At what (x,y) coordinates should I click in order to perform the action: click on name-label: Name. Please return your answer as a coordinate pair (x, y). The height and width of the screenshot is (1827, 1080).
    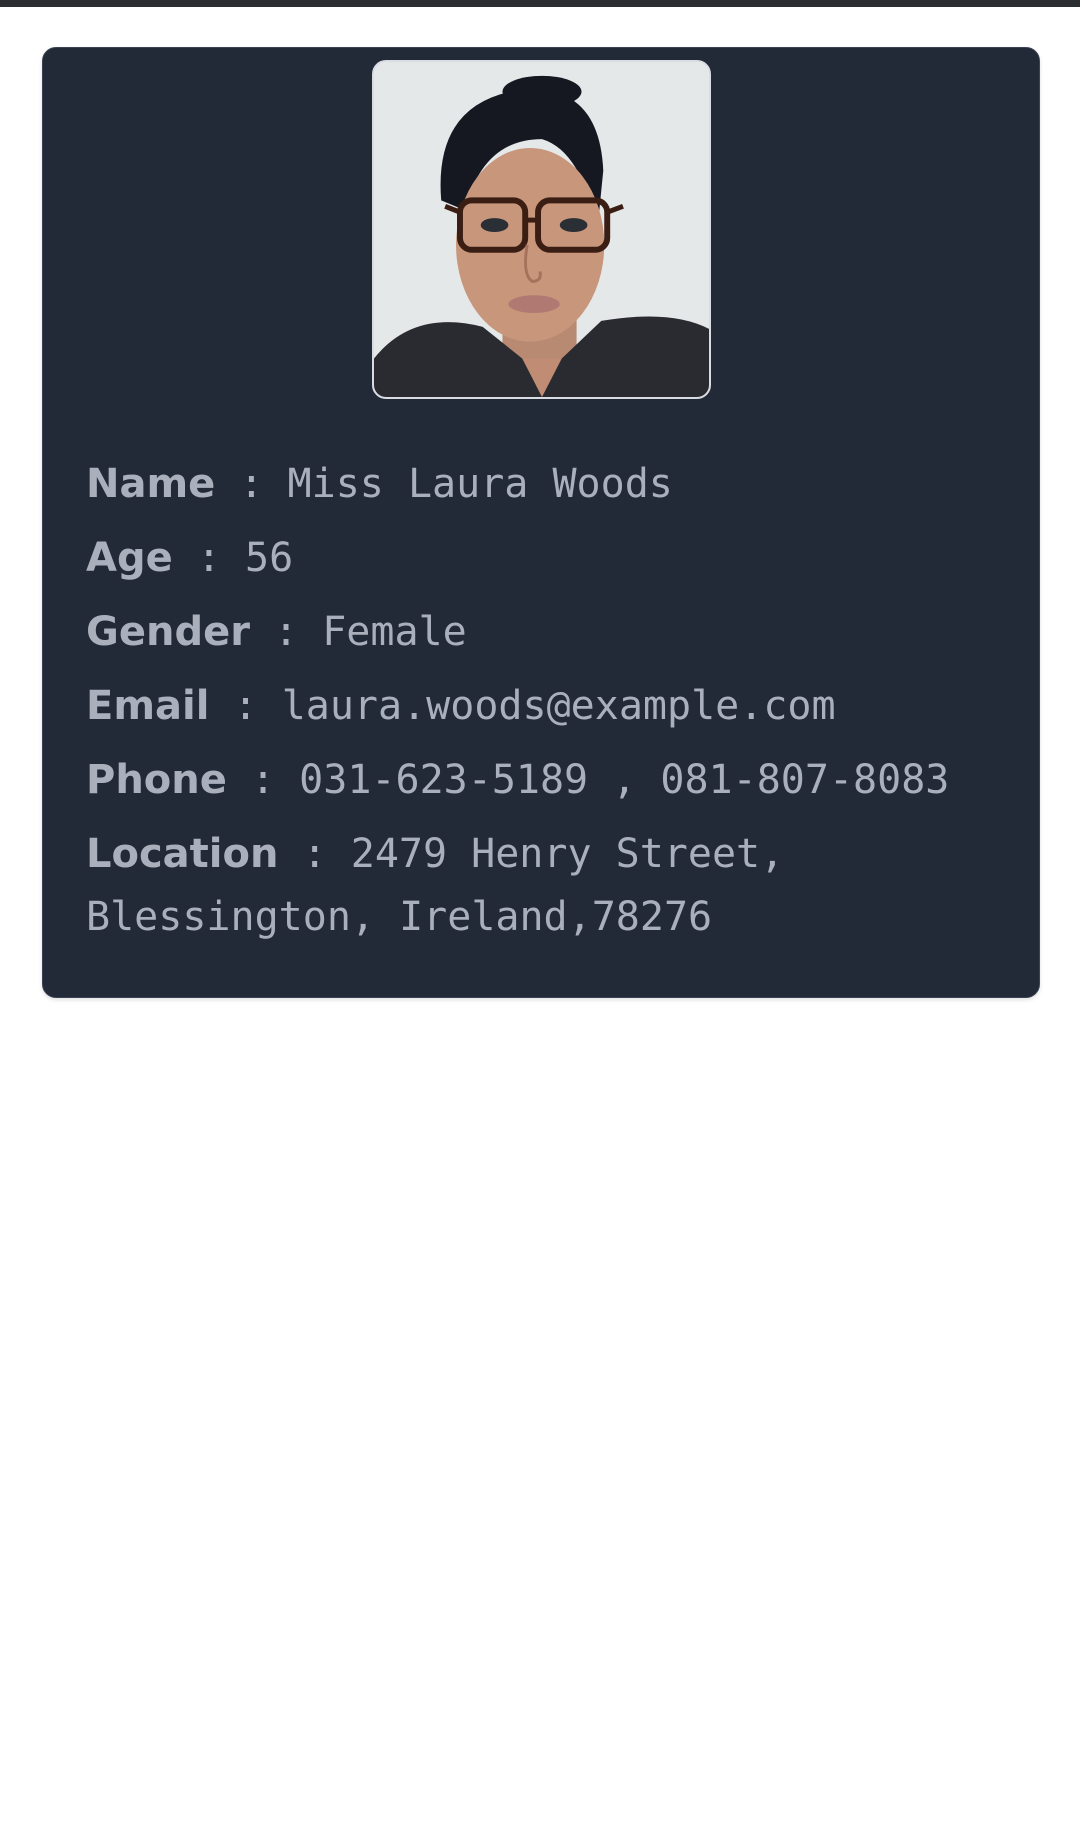
    Looking at the image, I should click on (151, 484).